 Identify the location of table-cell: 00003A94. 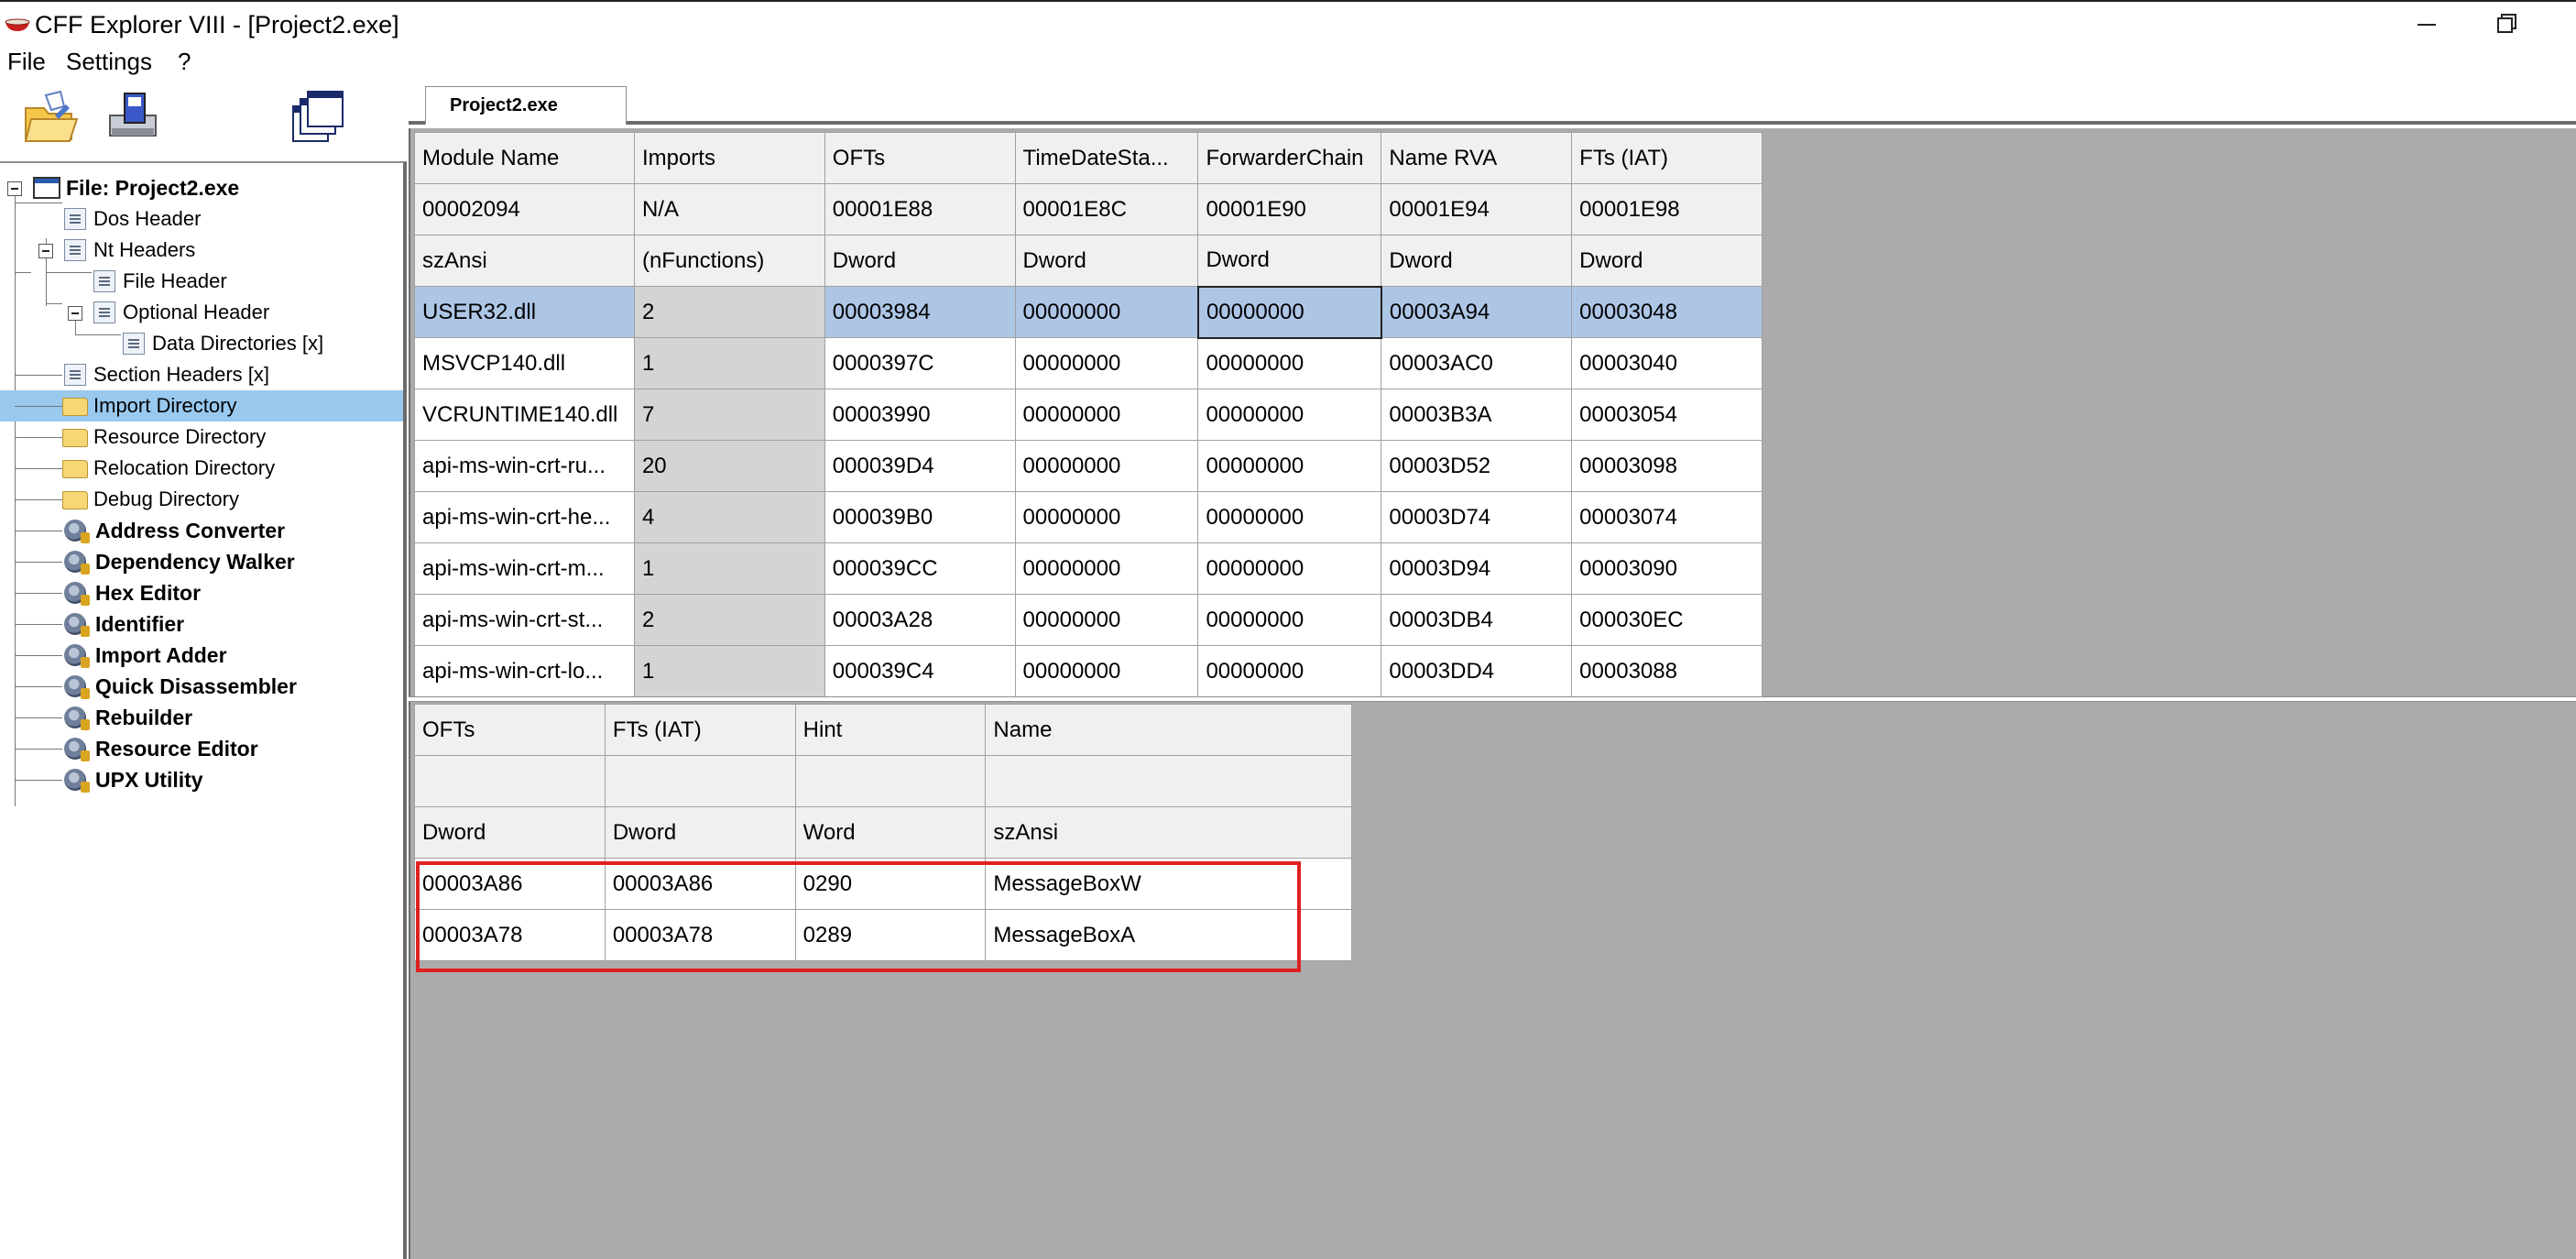
(1477, 312).